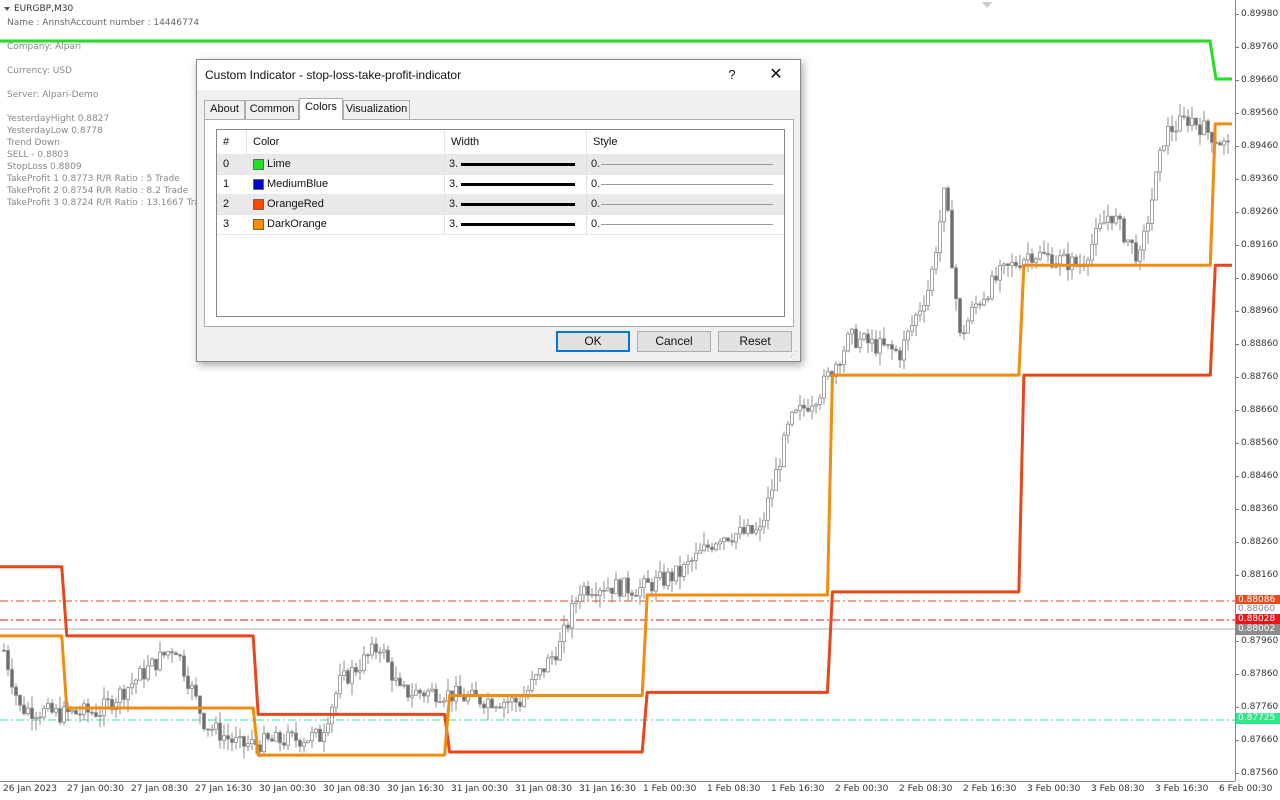 The image size is (1280, 800). Describe the element at coordinates (7, 8) in the screenshot. I see `dropdown-triangle-icon` at that location.